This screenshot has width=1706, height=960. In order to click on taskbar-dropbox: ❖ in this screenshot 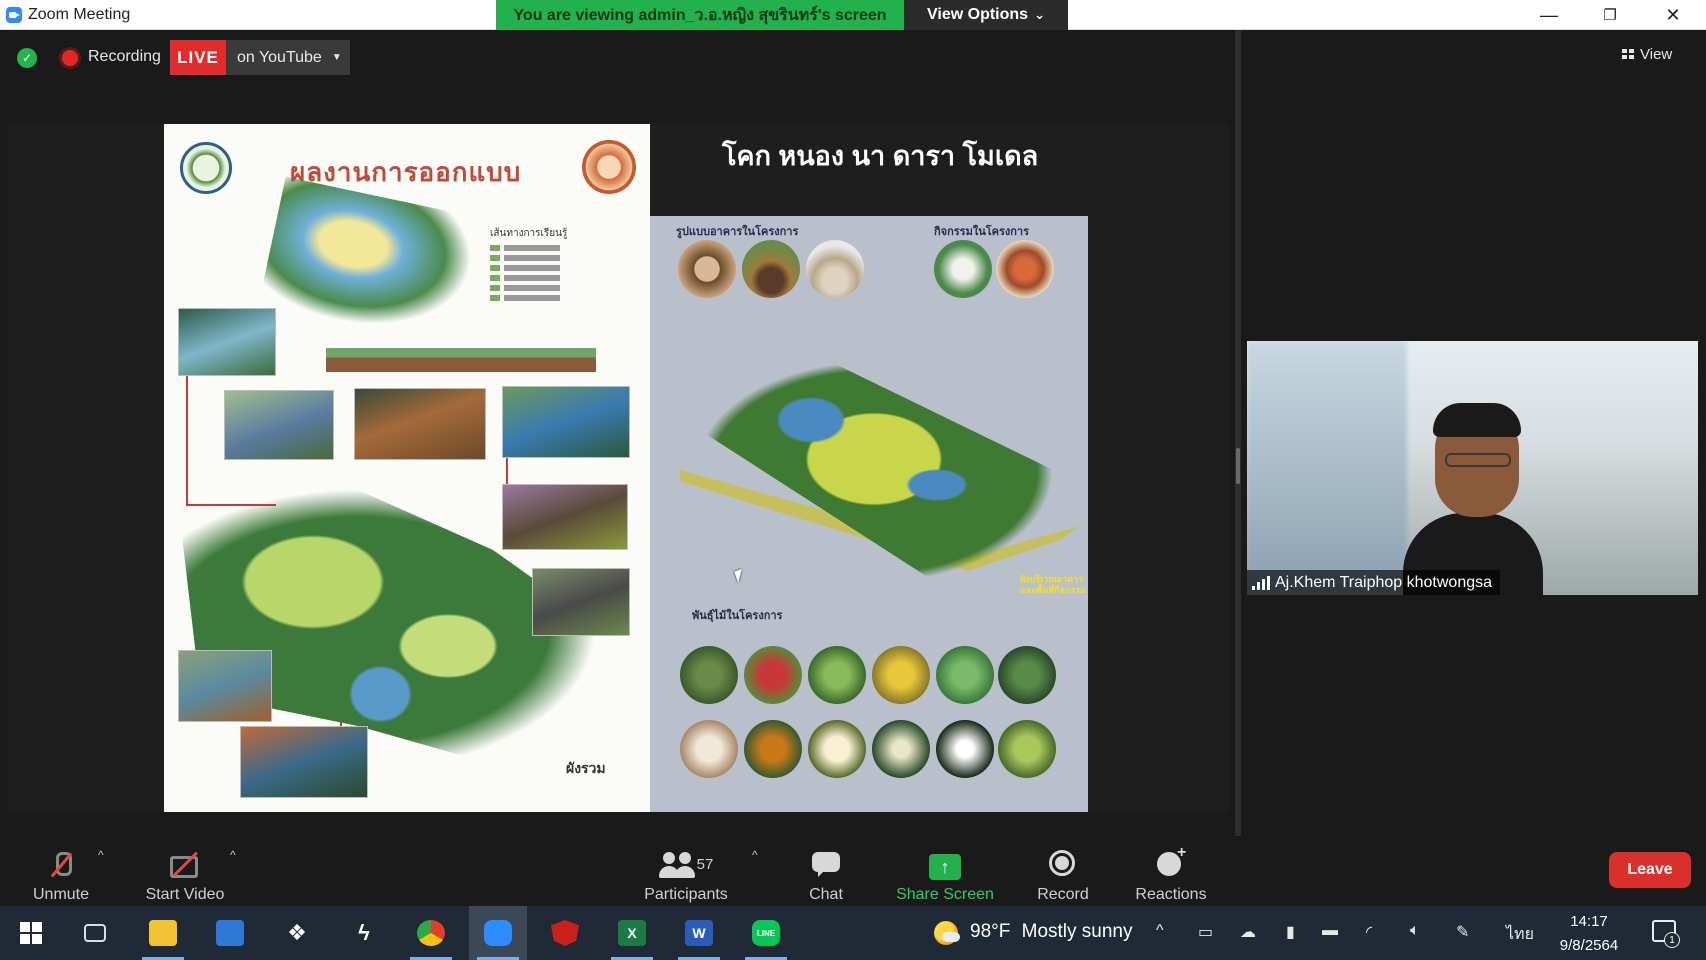, I will do `click(297, 933)`.